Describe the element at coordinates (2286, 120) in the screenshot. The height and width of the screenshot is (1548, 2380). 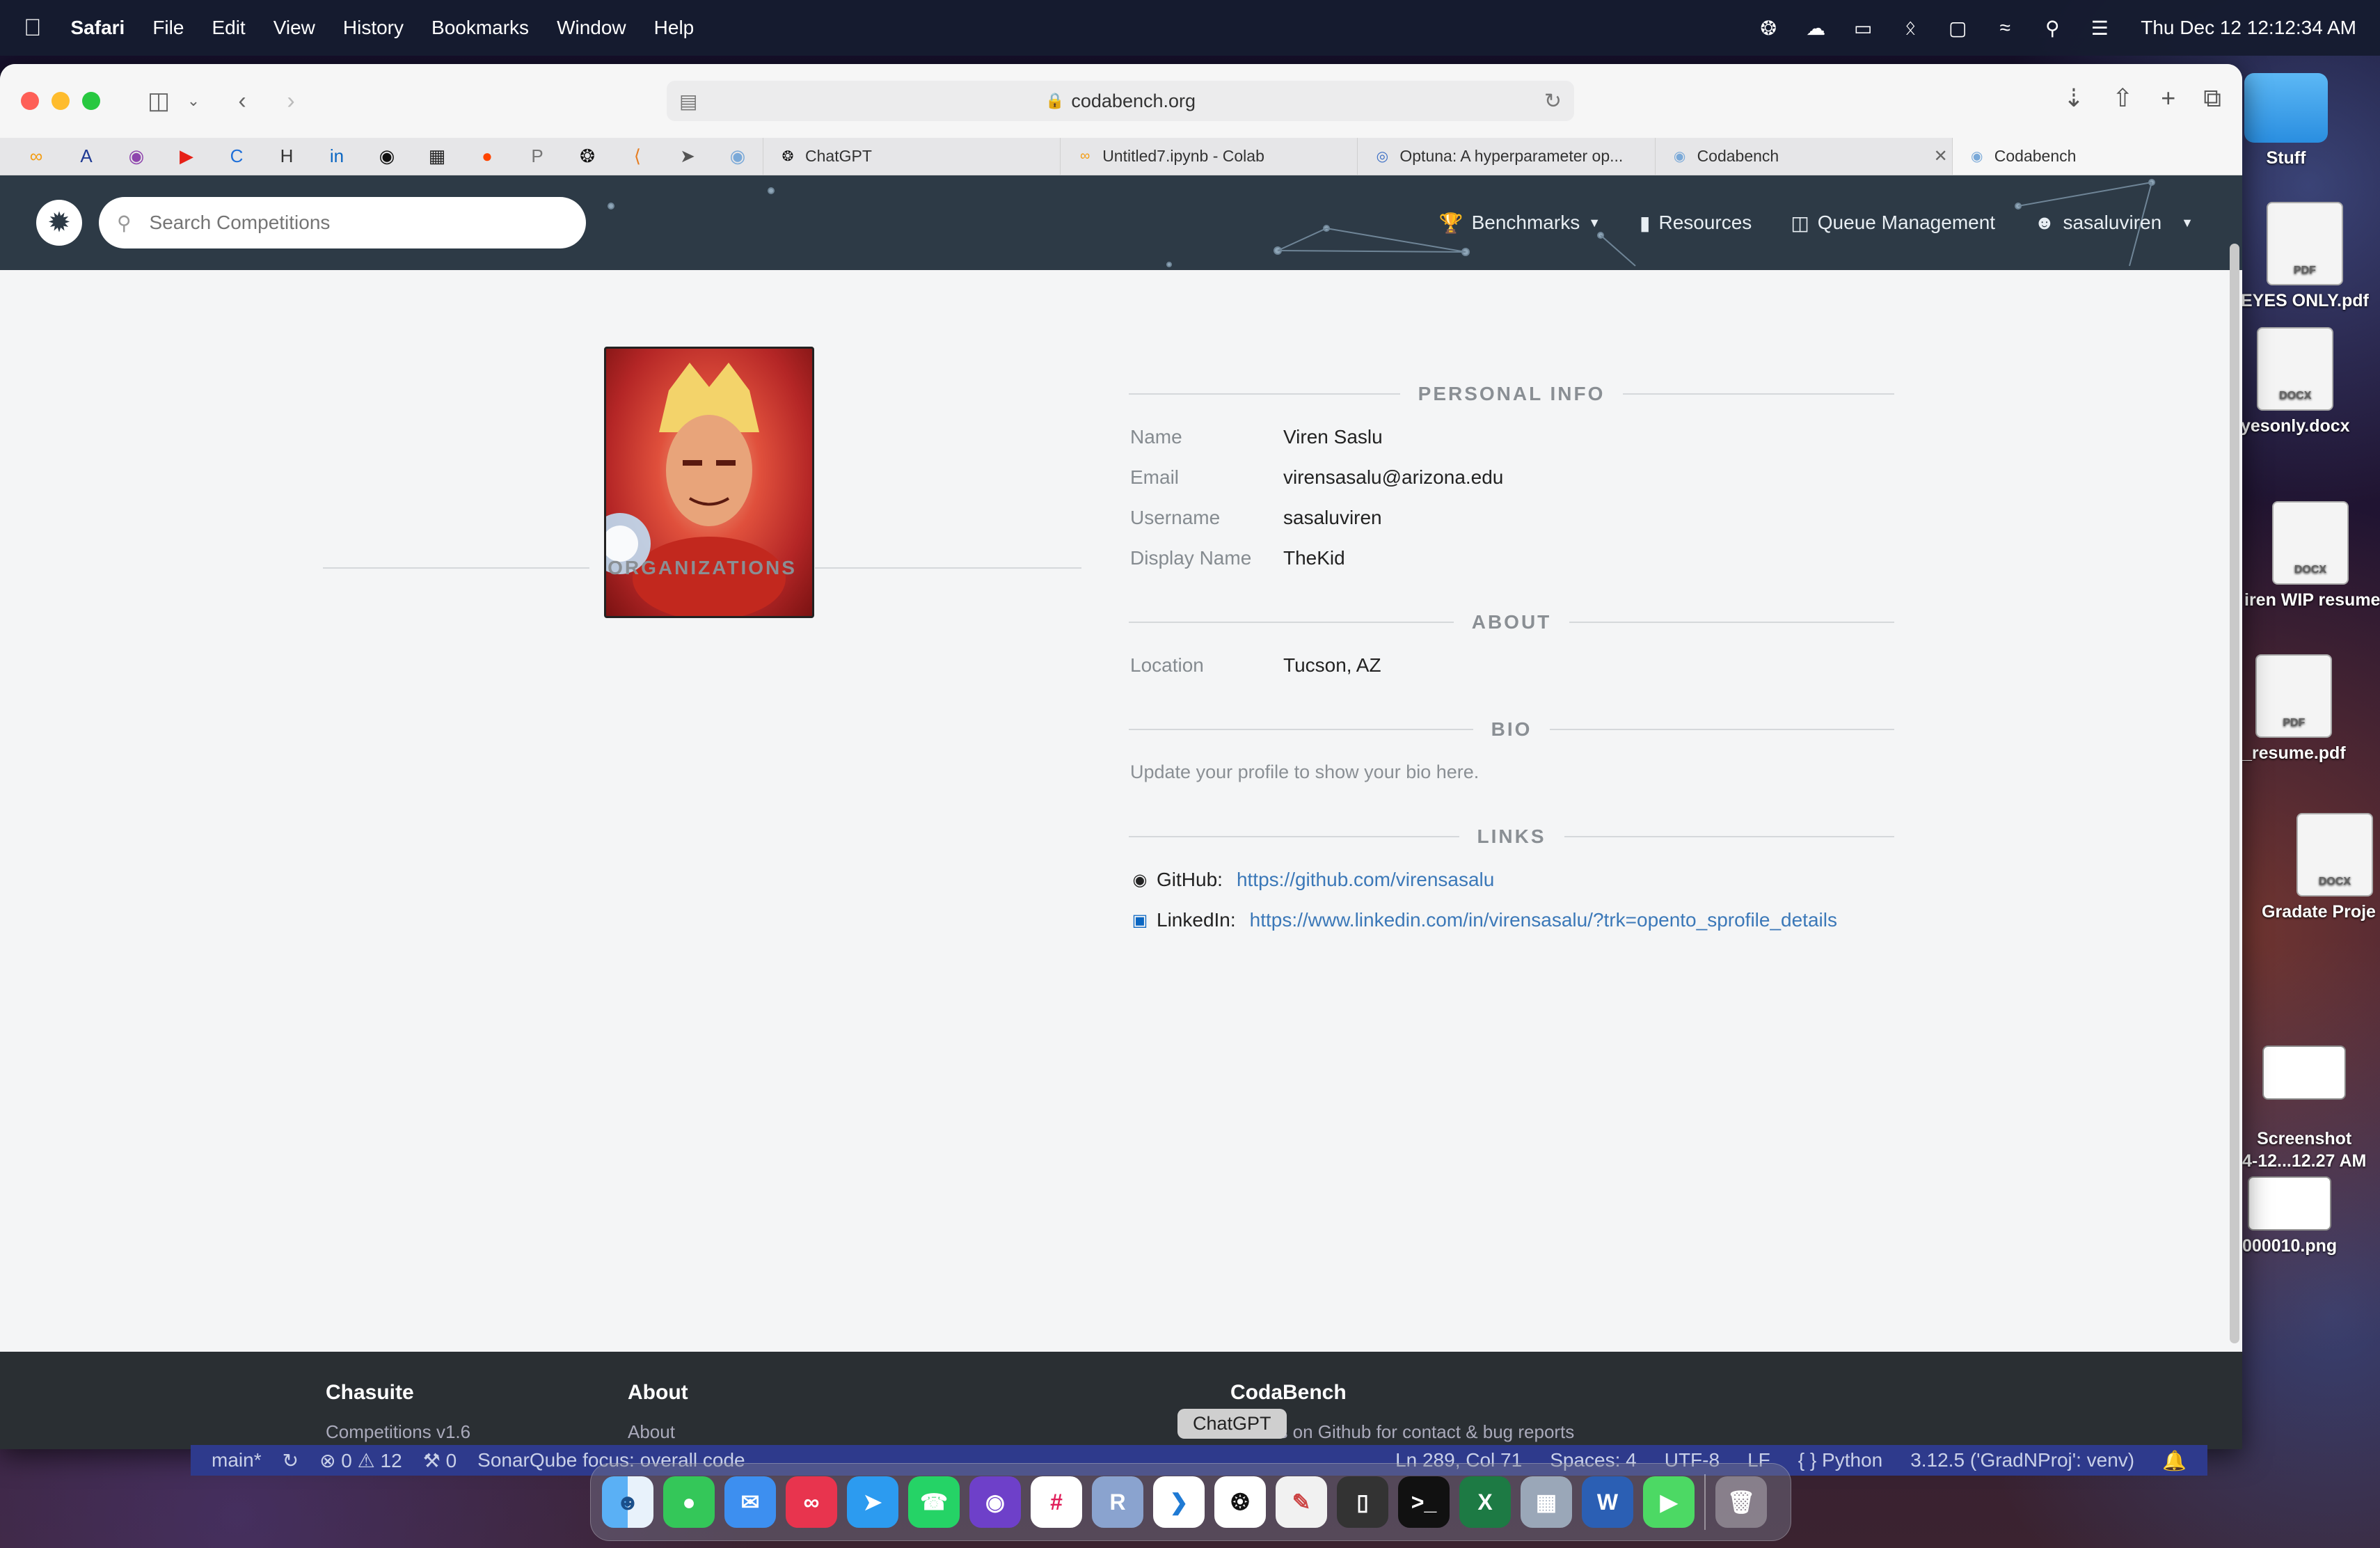
I see `desktop-item-folder: Stuff` at that location.